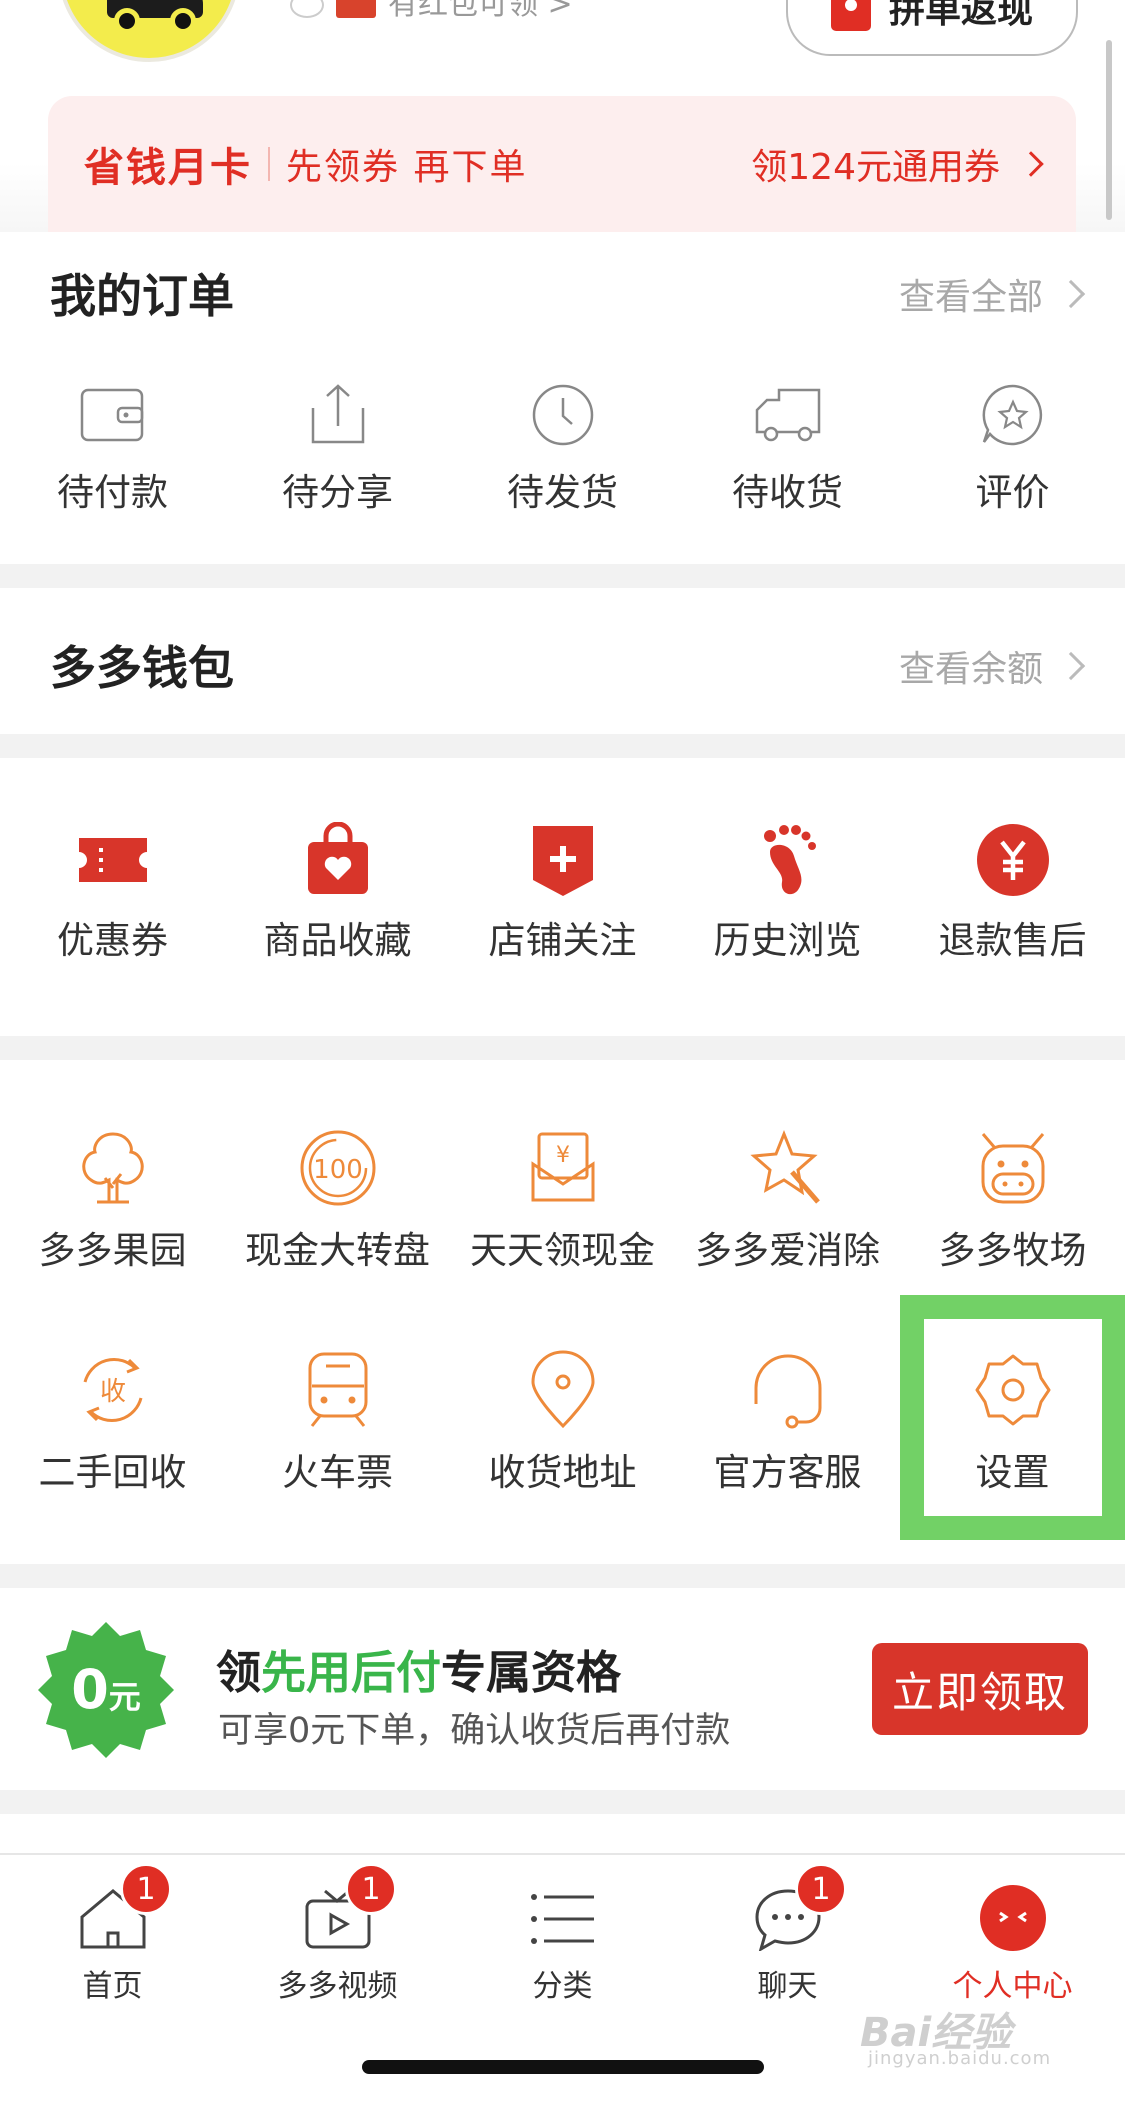 Image resolution: width=1125 pixels, height=2103 pixels. I want to click on store-follow-icon, so click(562, 861).